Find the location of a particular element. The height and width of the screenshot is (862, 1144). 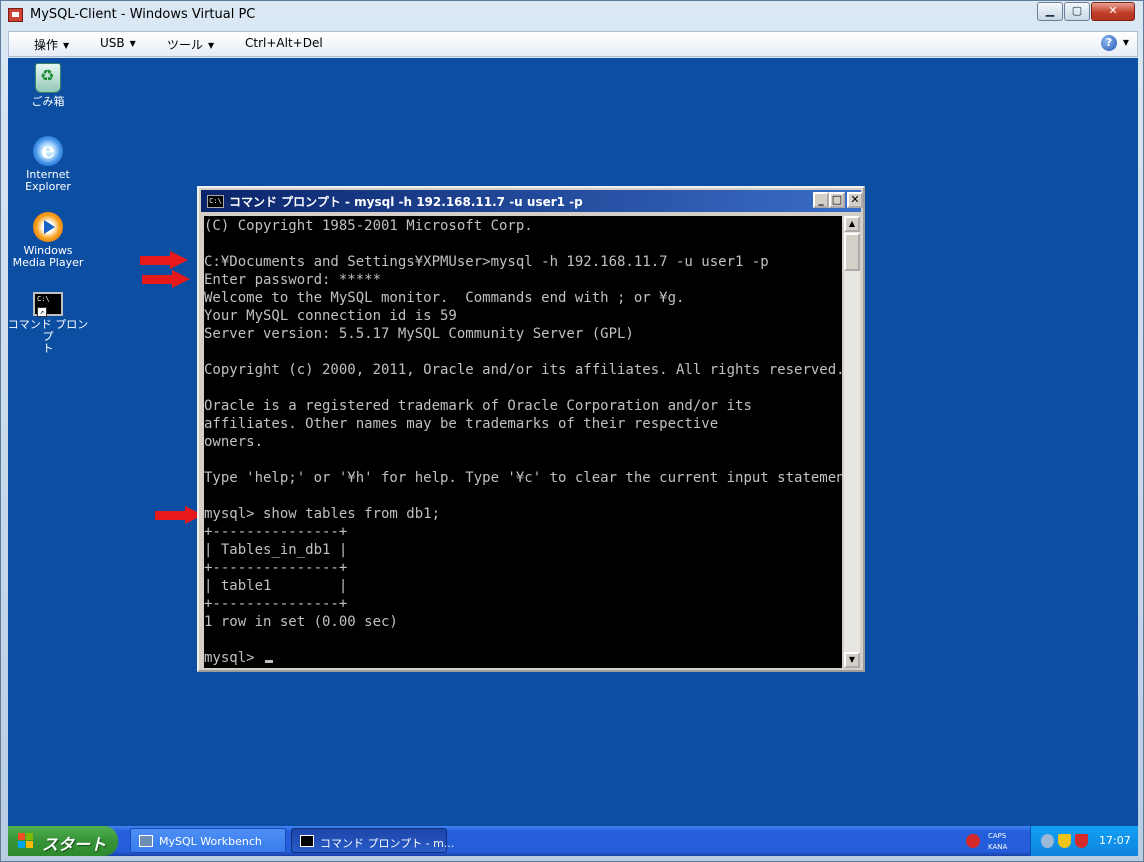

mysql-workbench-icon is located at coordinates (146, 841).